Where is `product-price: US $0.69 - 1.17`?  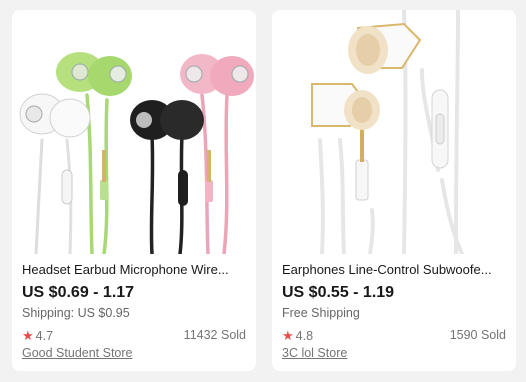
product-price: US $0.69 - 1.17 is located at coordinates (78, 292).